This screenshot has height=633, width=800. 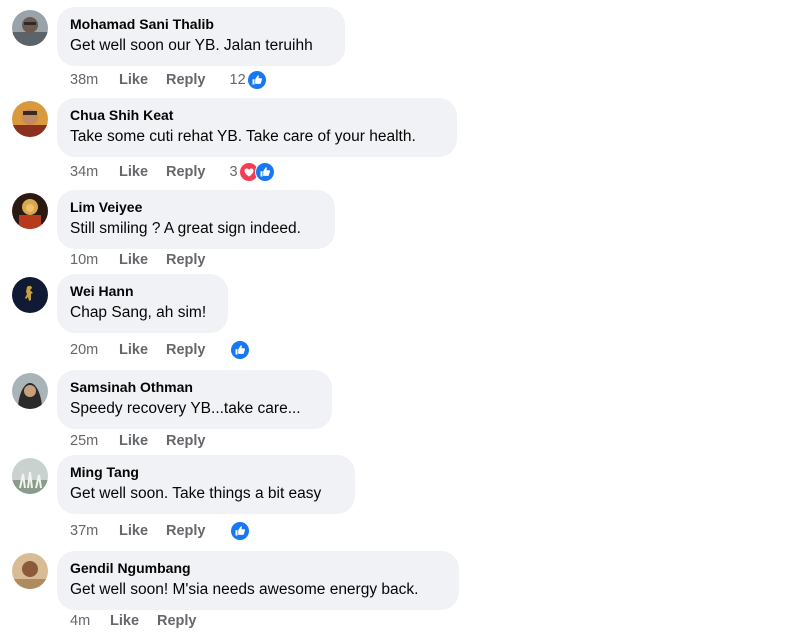 I want to click on comment-bubble: Wei Hann Chap Sang, ah sim!, so click(x=142, y=303).